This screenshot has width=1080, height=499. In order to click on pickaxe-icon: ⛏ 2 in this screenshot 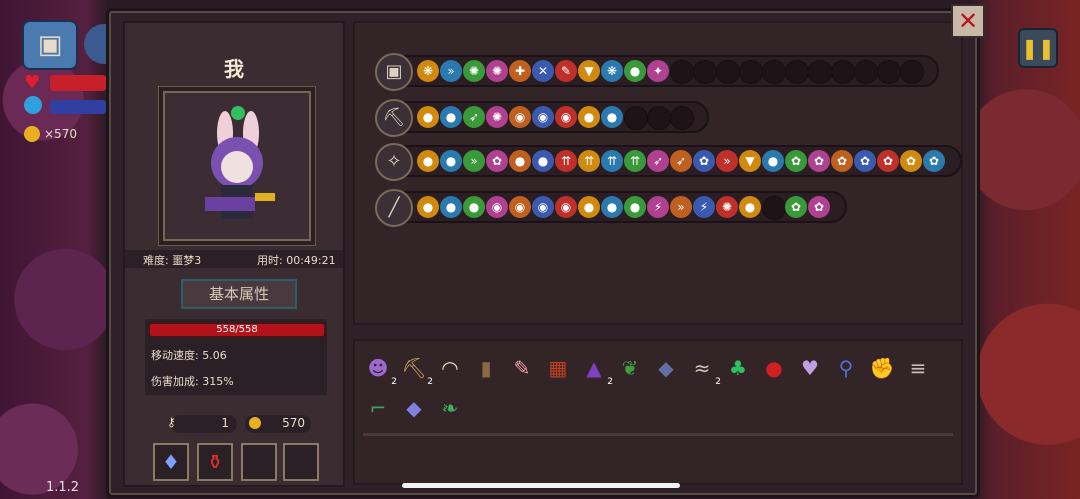, I will do `click(416, 370)`.